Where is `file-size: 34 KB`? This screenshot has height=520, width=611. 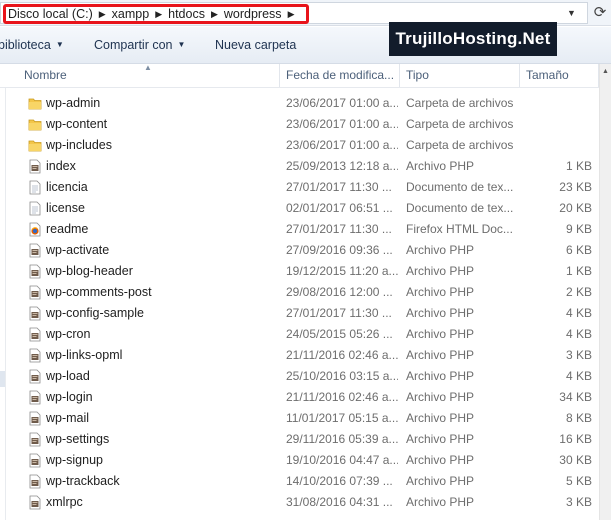 file-size: 34 KB is located at coordinates (575, 397).